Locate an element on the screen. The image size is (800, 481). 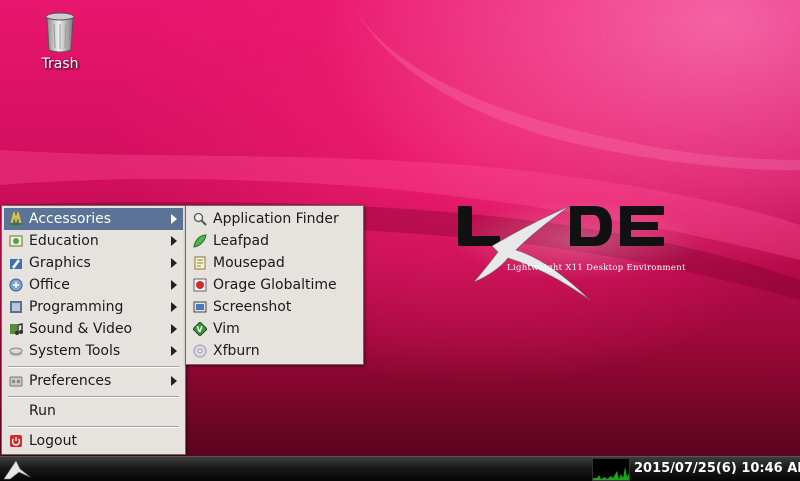
vim-icon: V is located at coordinates (200, 329).